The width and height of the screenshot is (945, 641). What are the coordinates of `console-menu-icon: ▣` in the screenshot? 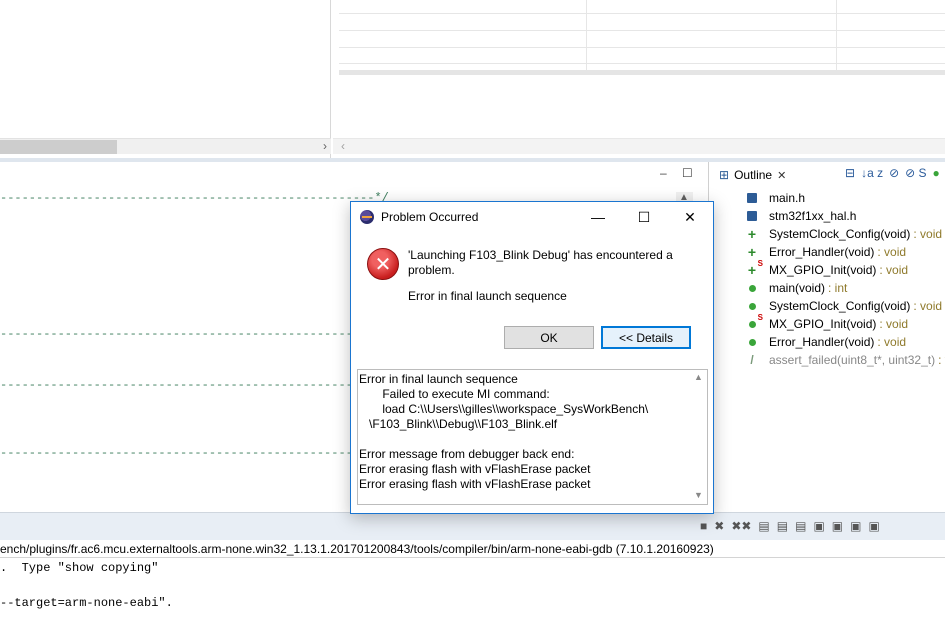 It's located at (873, 526).